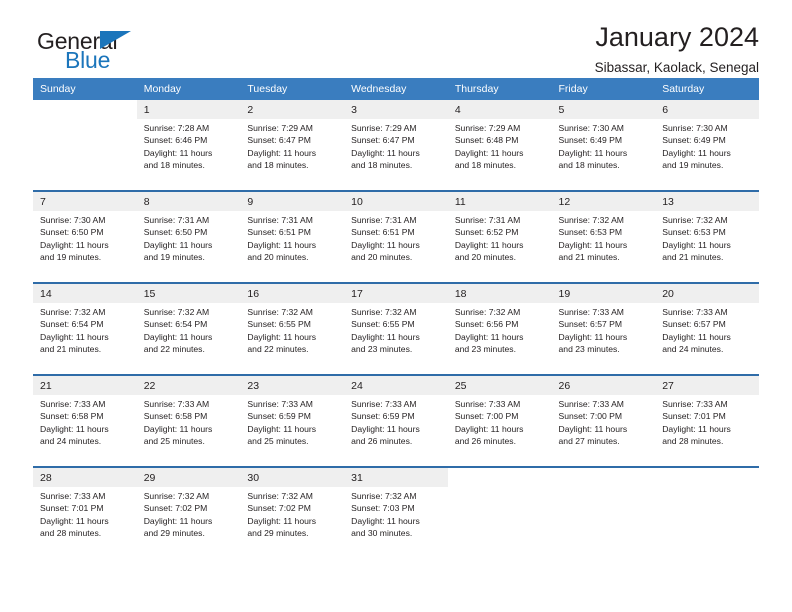  I want to click on day-number: 4, so click(499, 109).